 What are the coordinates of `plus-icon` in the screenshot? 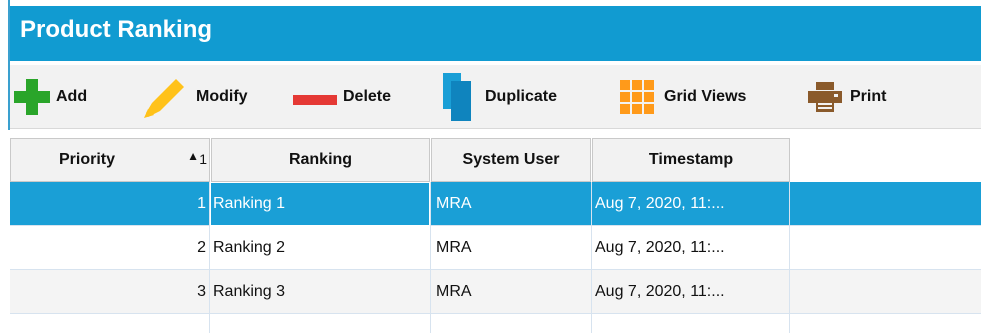 It's located at (32, 96).